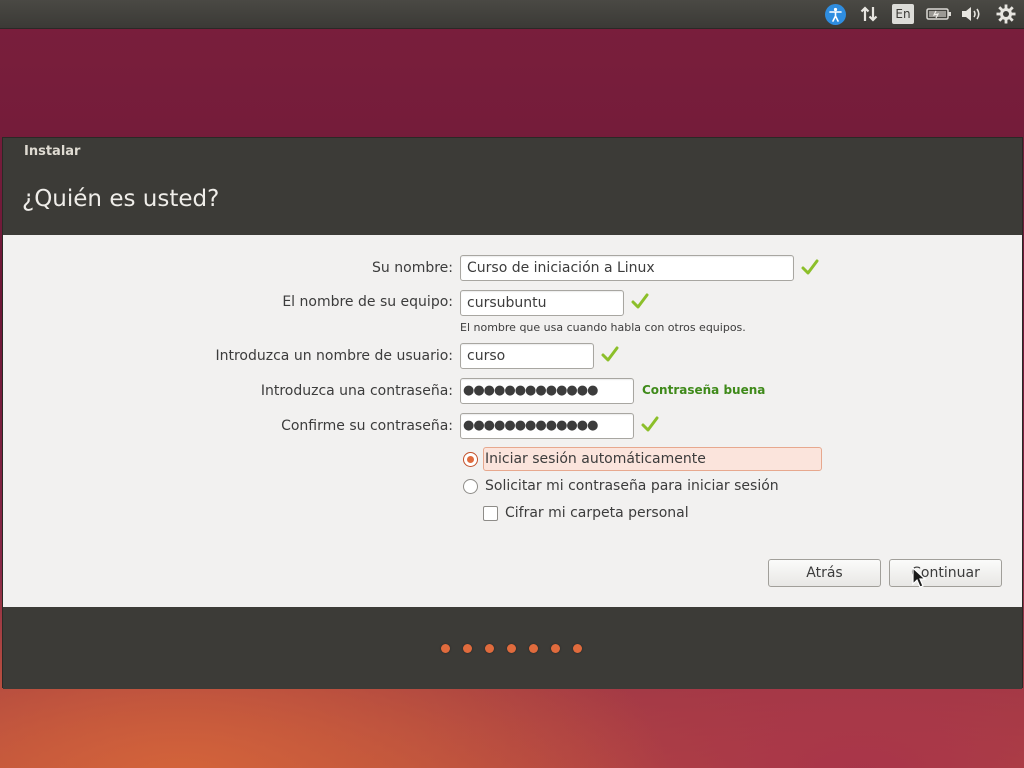 Image resolution: width=1024 pixels, height=768 pixels. I want to click on computer-name-label: El nombre de su equipo:, so click(367, 302).